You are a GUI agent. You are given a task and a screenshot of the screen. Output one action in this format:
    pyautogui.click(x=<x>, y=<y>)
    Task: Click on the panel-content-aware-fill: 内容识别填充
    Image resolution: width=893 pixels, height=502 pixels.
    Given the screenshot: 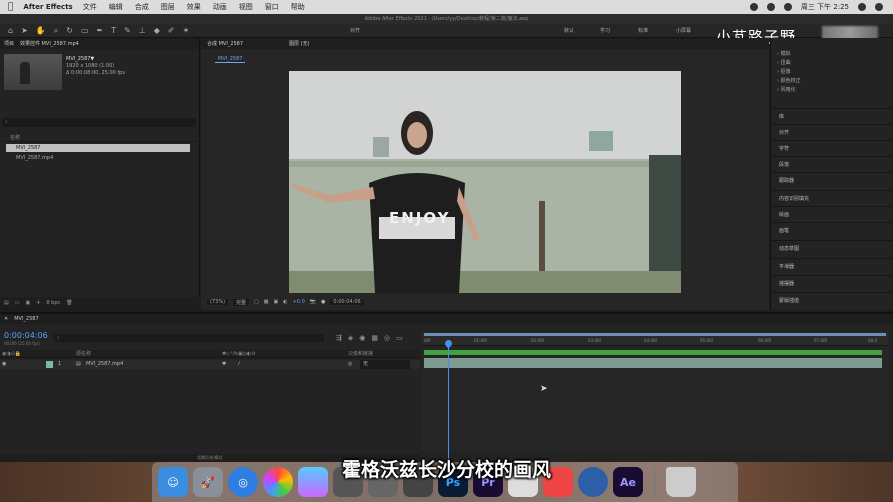 What is the action you would take?
    pyautogui.click(x=832, y=198)
    